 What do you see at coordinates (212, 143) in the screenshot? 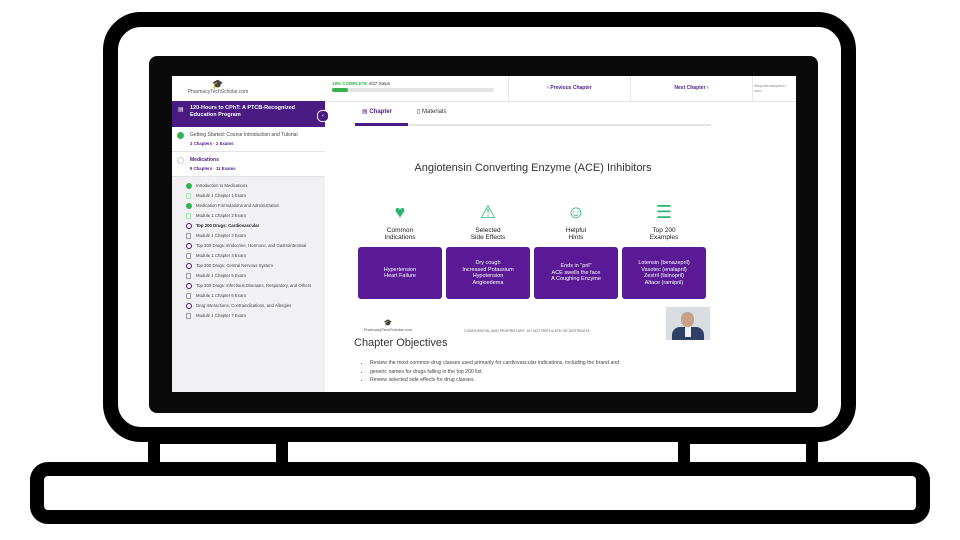
I see `section-meta: 2 Chapters · 2 Exams` at bounding box center [212, 143].